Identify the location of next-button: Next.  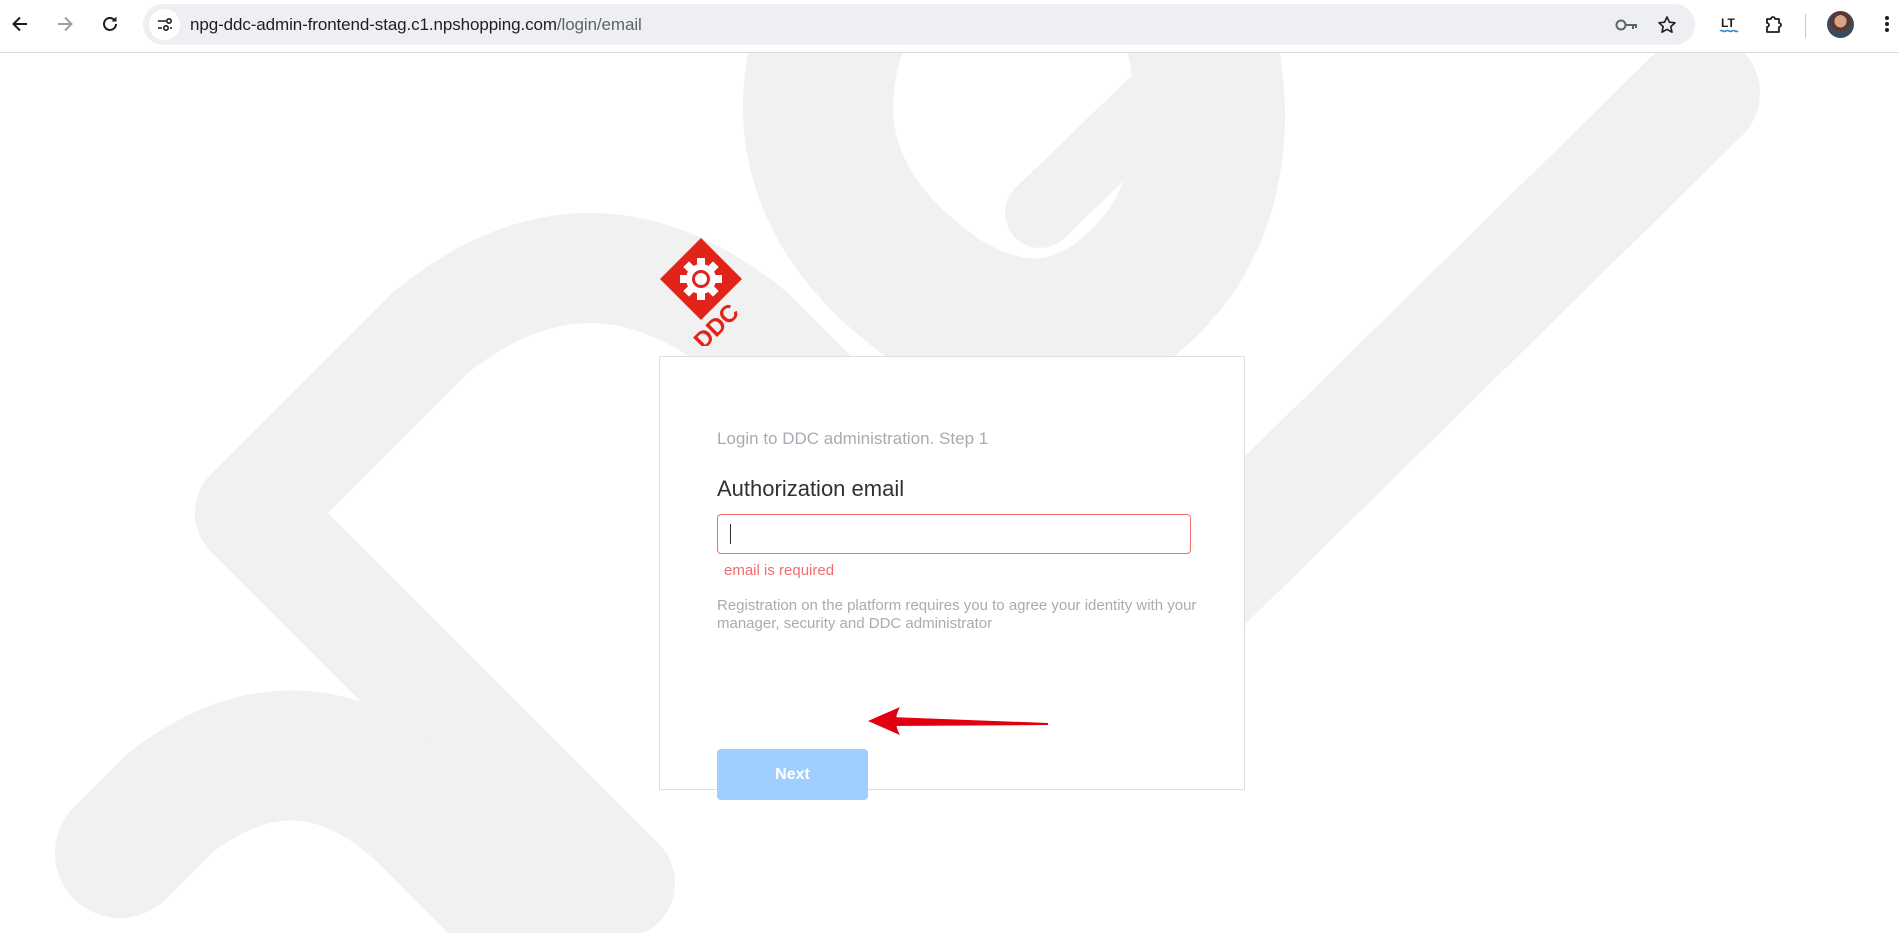
(792, 774).